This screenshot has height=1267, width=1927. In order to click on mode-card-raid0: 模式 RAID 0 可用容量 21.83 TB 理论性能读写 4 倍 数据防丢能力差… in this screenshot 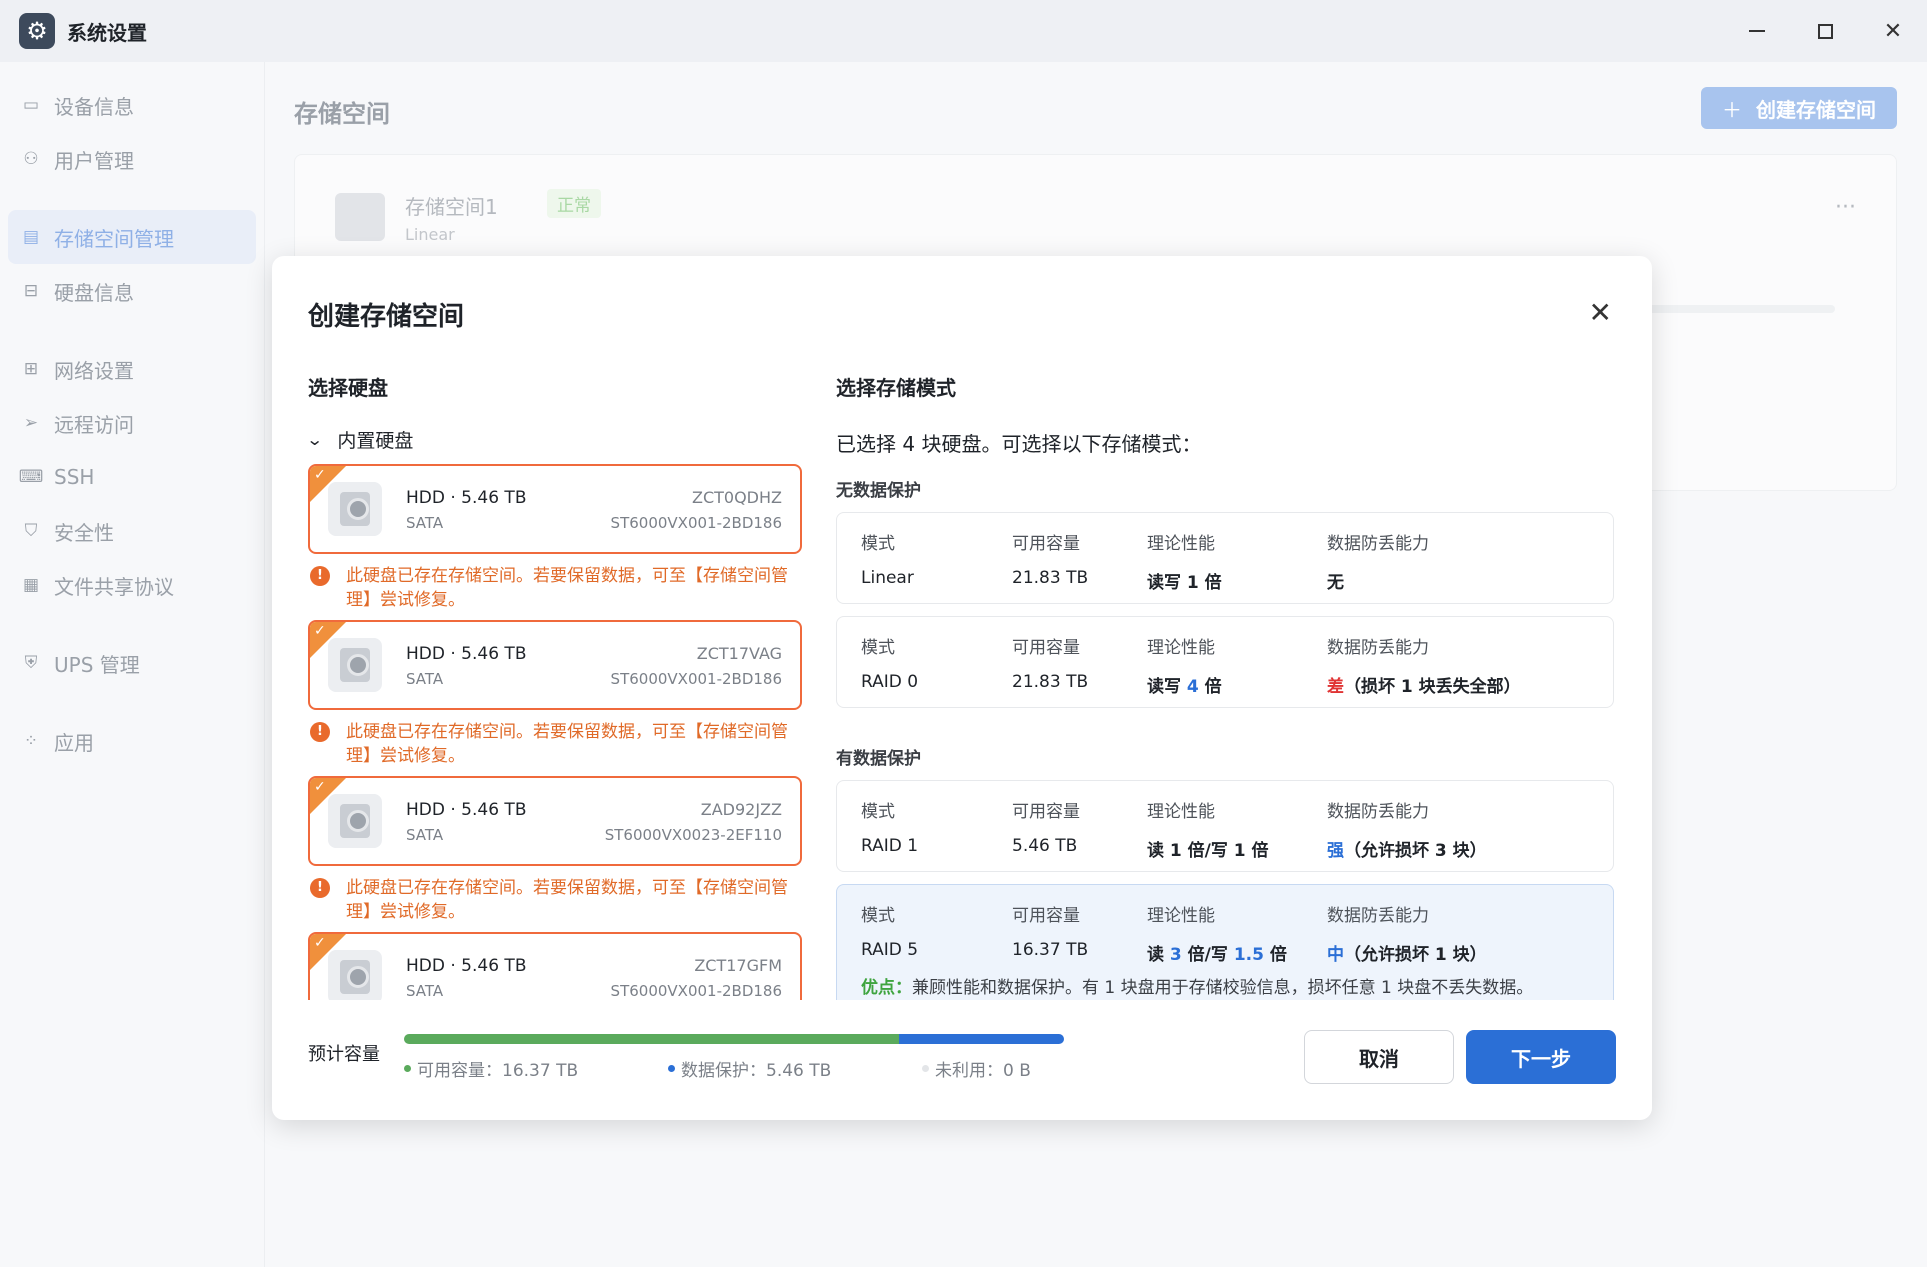, I will do `click(1225, 662)`.